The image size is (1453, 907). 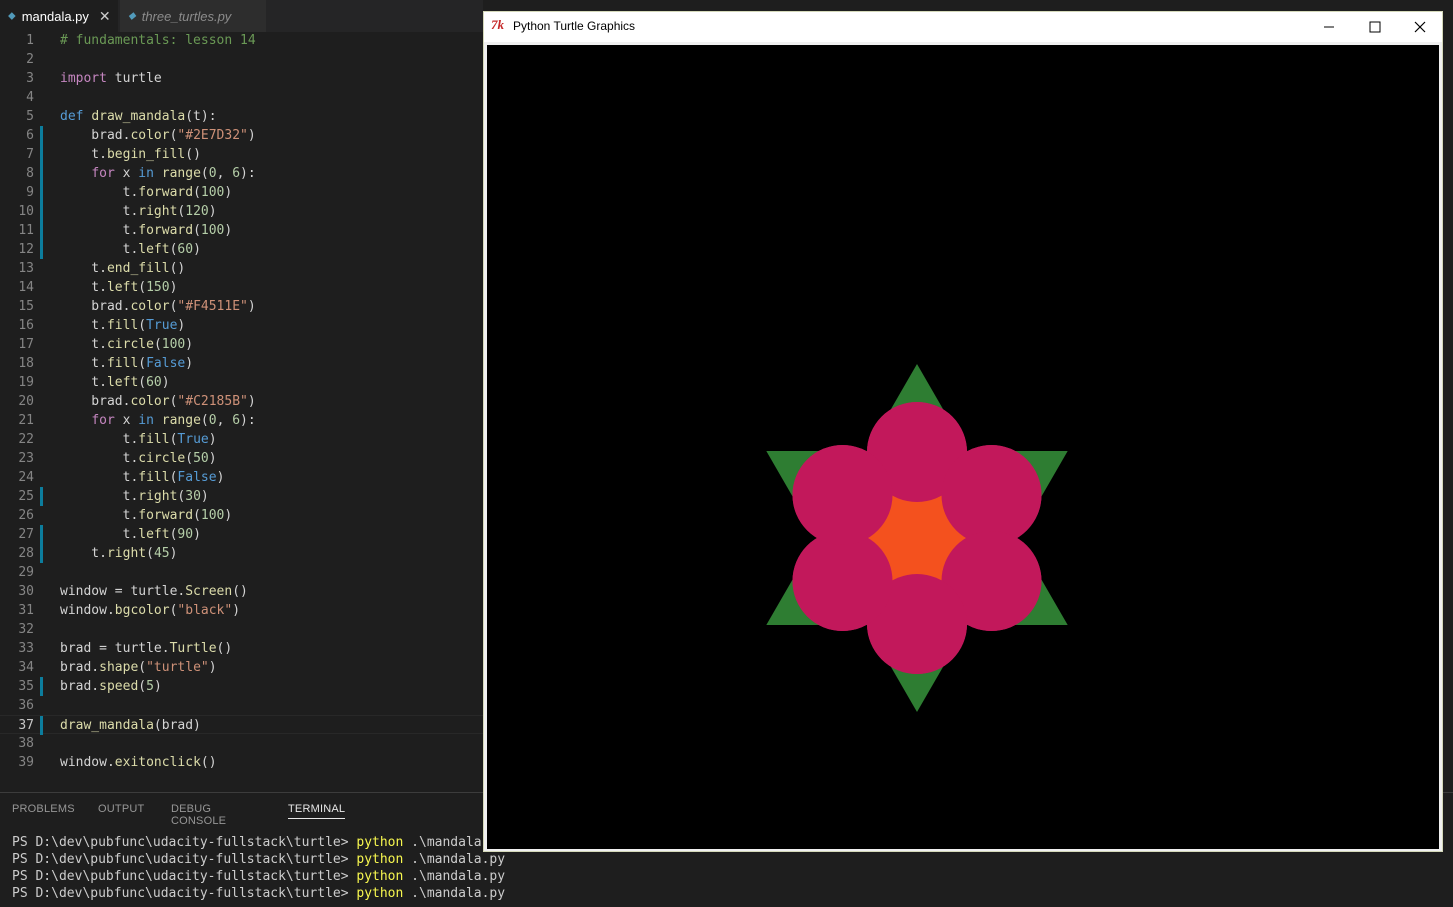 I want to click on code-text: t.left(60), so click(x=115, y=382).